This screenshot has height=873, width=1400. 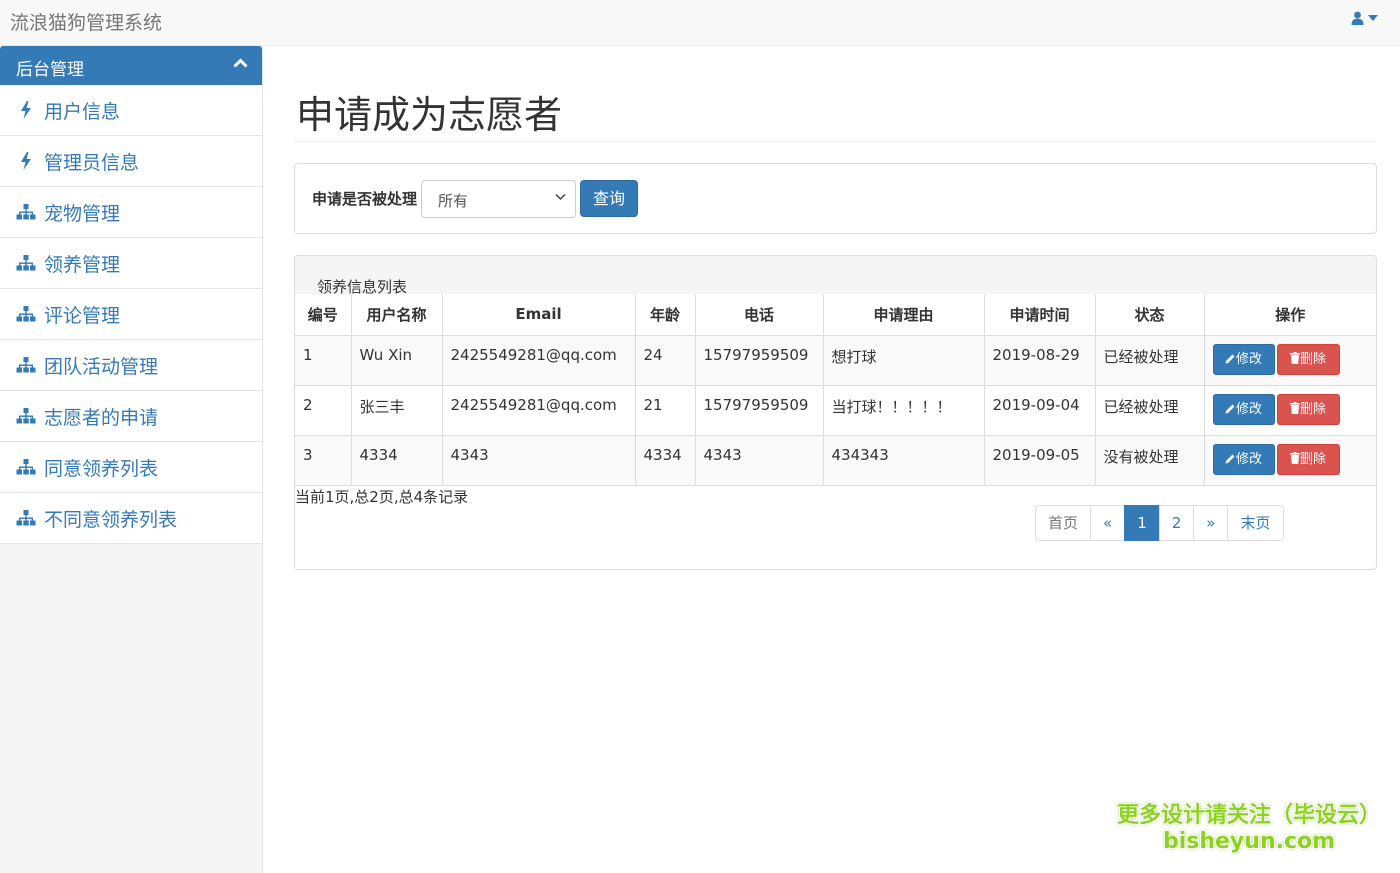 What do you see at coordinates (323, 460) in the screenshot?
I see `table-cell: 3` at bounding box center [323, 460].